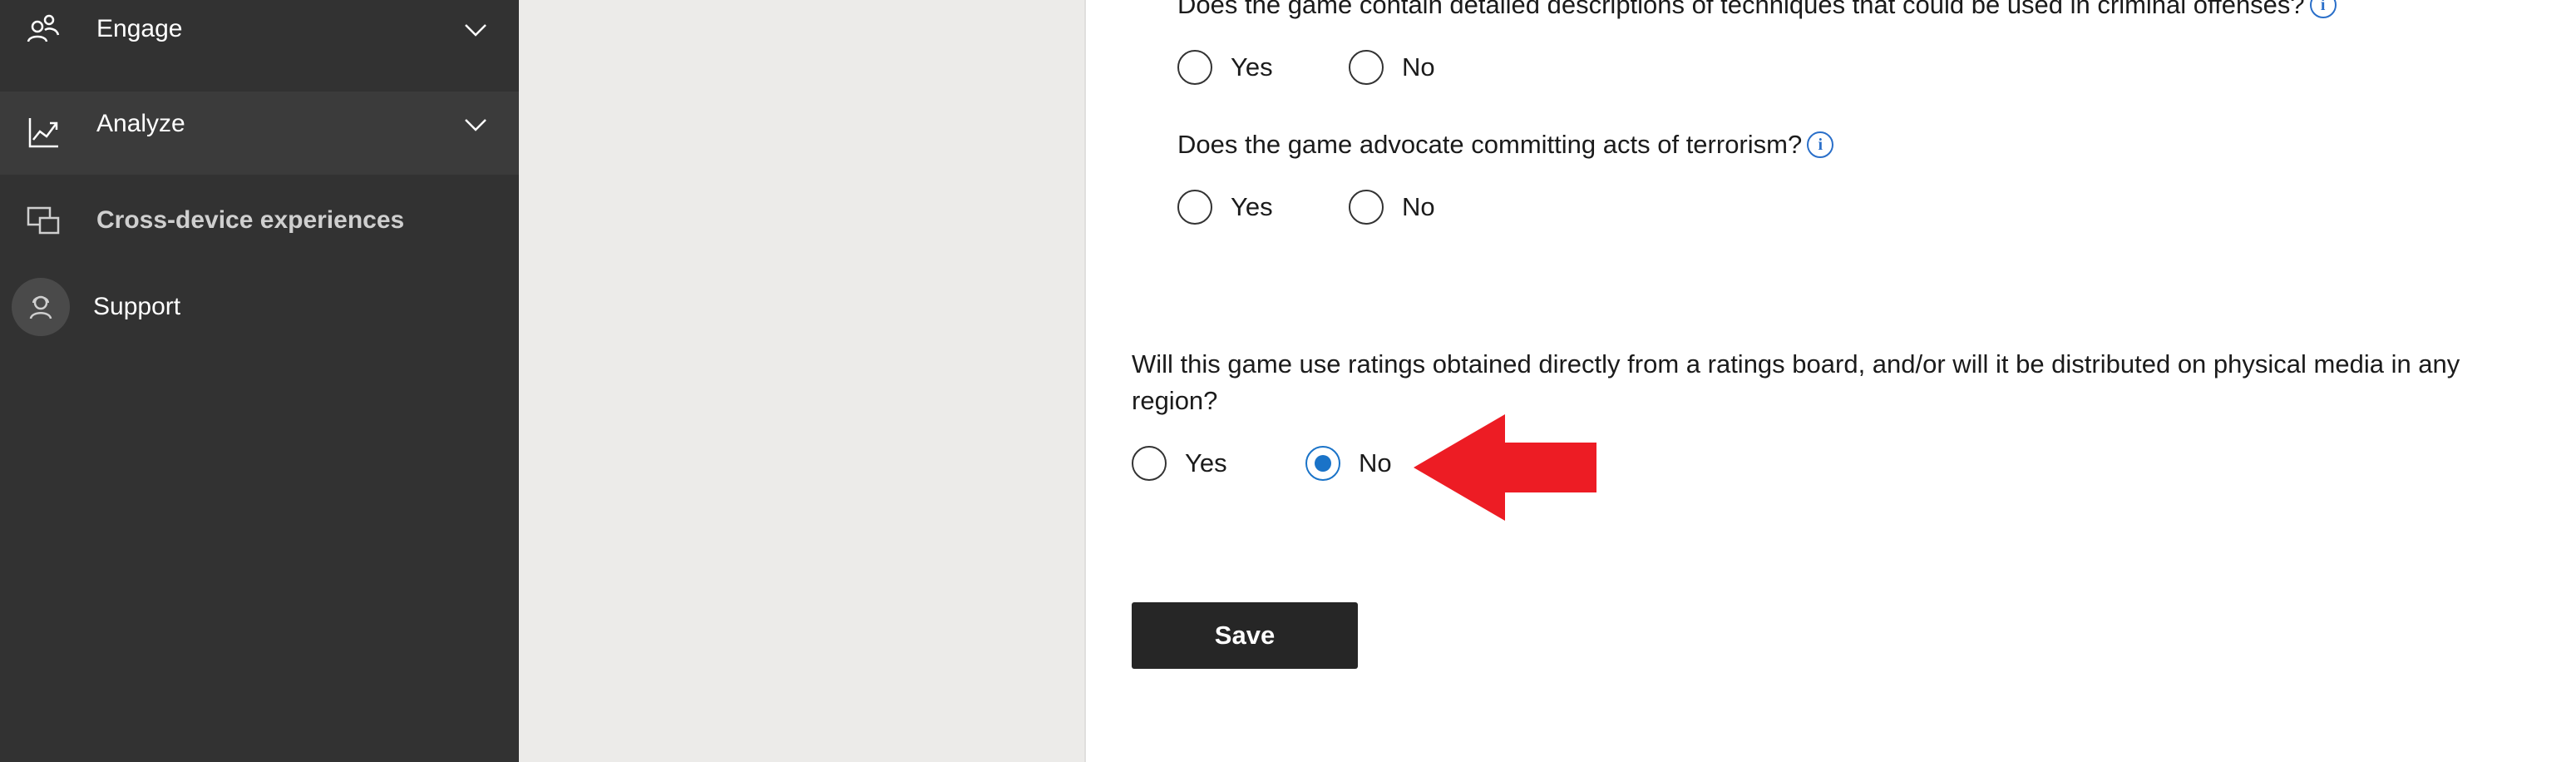  Describe the element at coordinates (259, 30) in the screenshot. I see `sidebar-item-engage: Engage` at that location.